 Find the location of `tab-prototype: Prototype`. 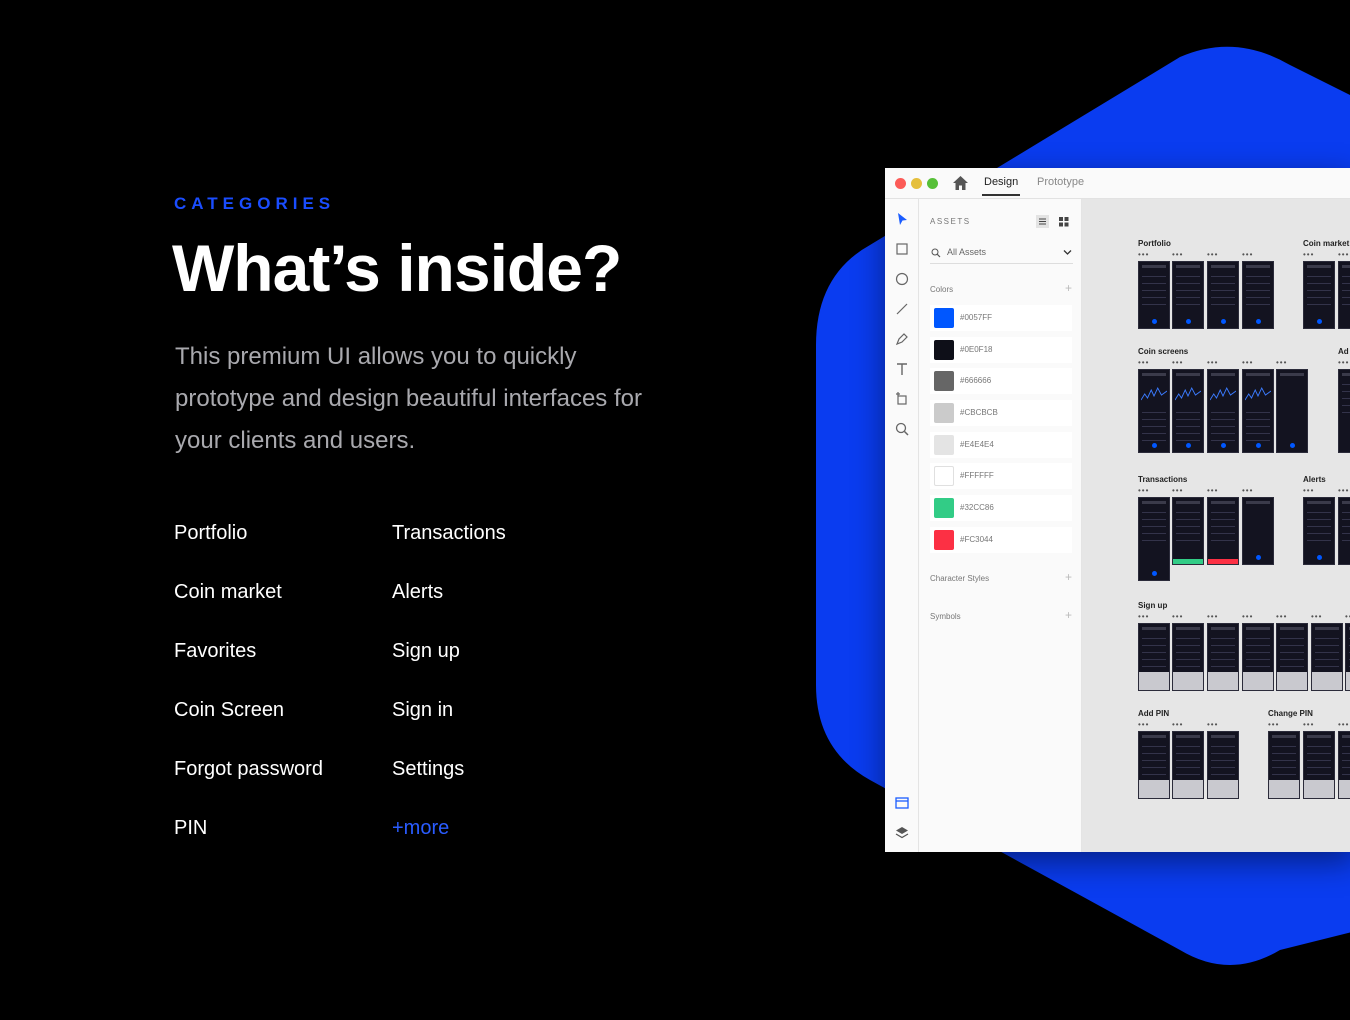

tab-prototype: Prototype is located at coordinates (1060, 182).